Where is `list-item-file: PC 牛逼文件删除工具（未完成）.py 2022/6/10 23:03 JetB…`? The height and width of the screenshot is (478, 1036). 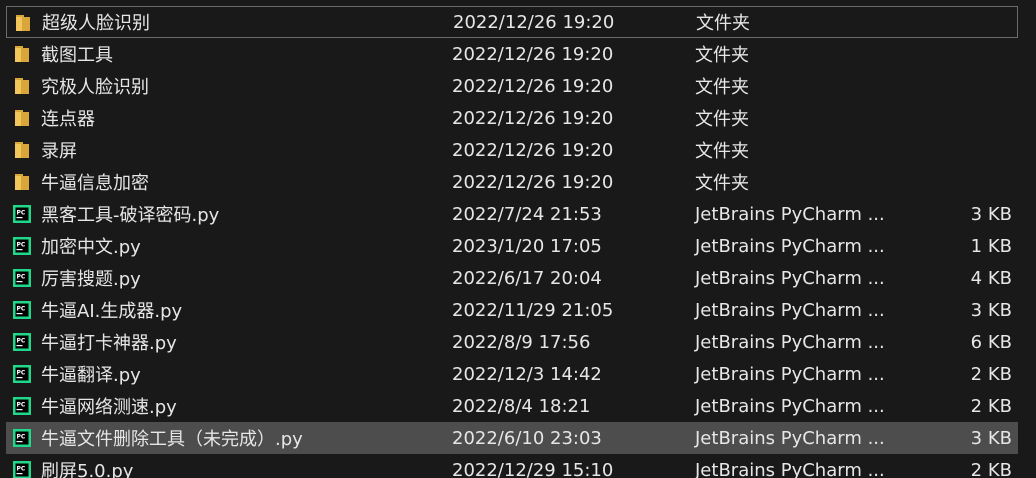 list-item-file: PC 牛逼文件删除工具（未完成）.py 2022/6/10 23:03 JetB… is located at coordinates (512, 438).